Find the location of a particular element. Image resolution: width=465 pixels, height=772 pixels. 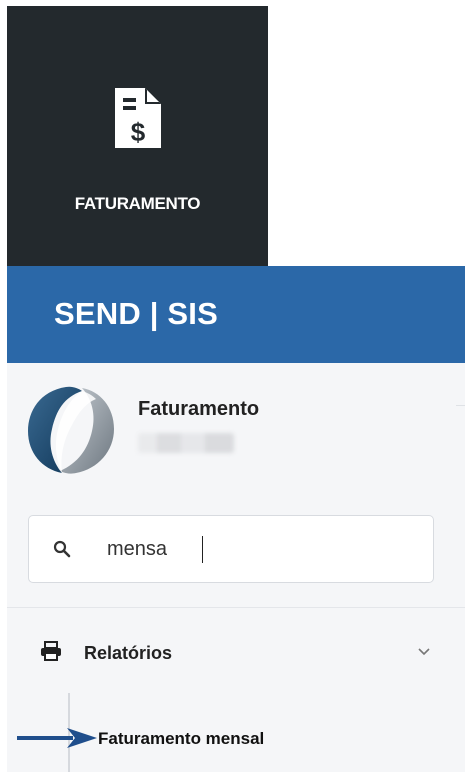

profile-name: Faturamento is located at coordinates (199, 409).